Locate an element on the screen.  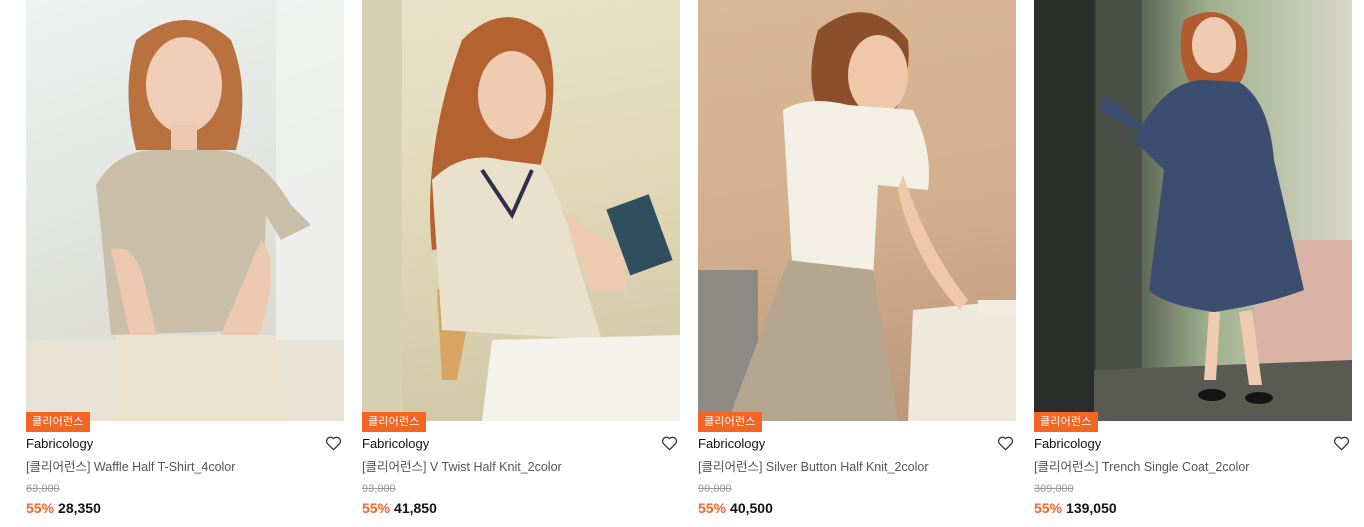
price-row: 55% 139,050 is located at coordinates (1193, 508).